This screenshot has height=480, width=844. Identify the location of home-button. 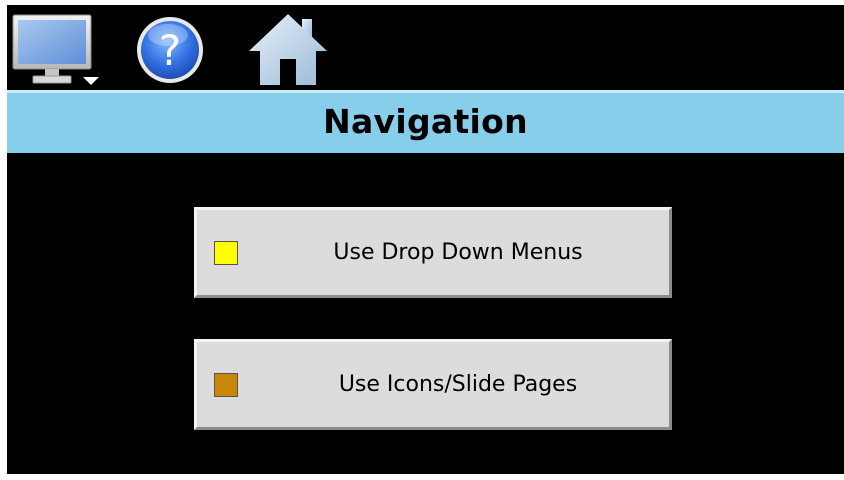
(288, 48).